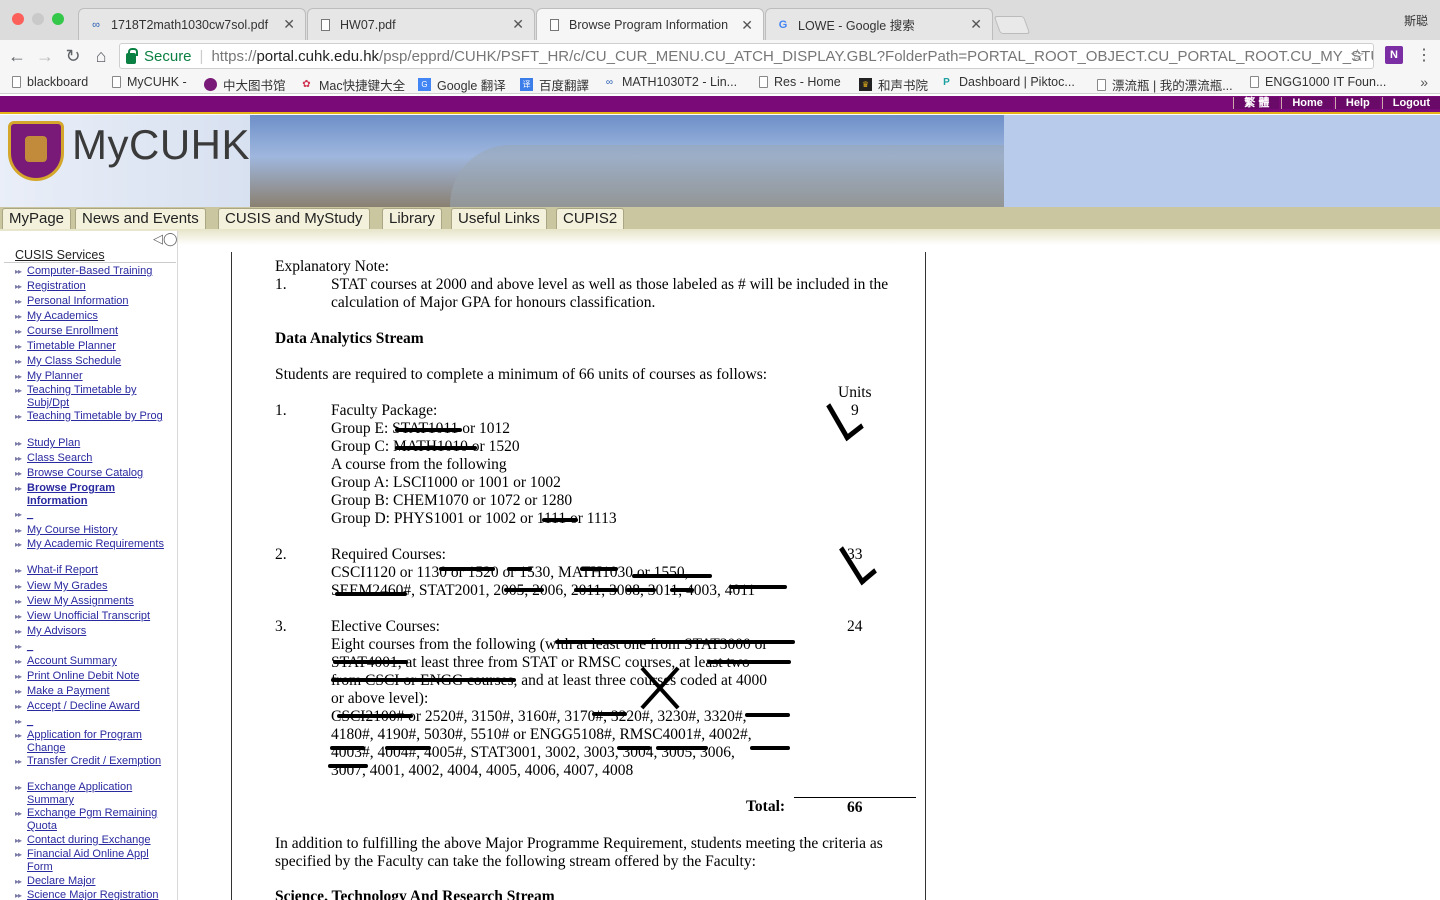 The width and height of the screenshot is (1440, 900). What do you see at coordinates (58, 19) in the screenshot?
I see `maximize-window-button` at bounding box center [58, 19].